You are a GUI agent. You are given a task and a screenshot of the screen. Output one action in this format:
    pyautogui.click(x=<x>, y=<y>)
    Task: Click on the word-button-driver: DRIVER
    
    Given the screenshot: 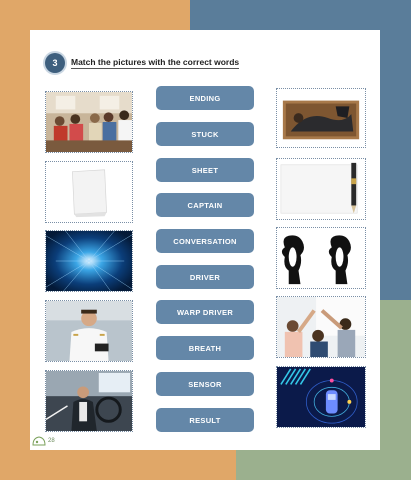 What is the action you would take?
    pyautogui.click(x=205, y=277)
    